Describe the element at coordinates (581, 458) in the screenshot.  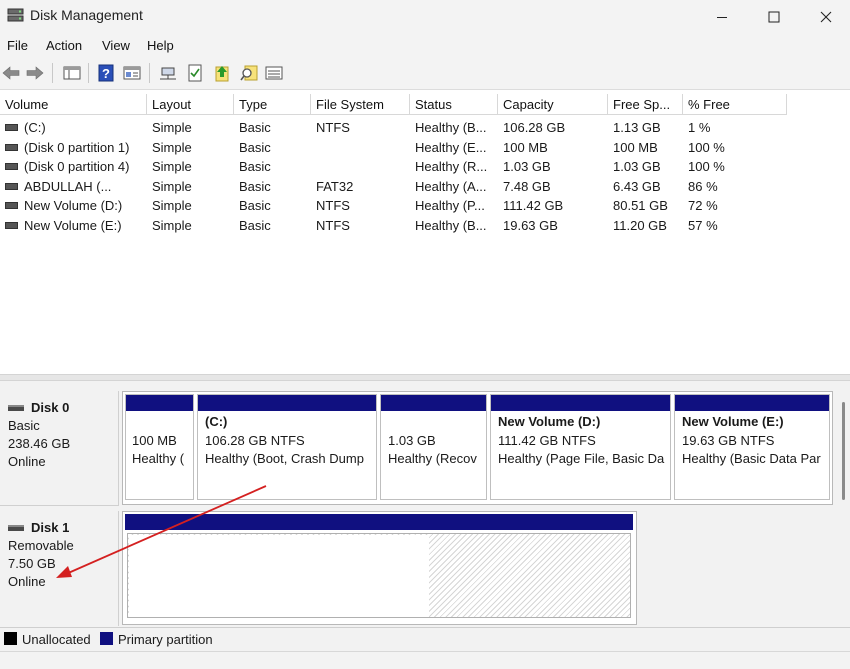
I see `partition-status: Healthy (Page File, Basic Da` at that location.